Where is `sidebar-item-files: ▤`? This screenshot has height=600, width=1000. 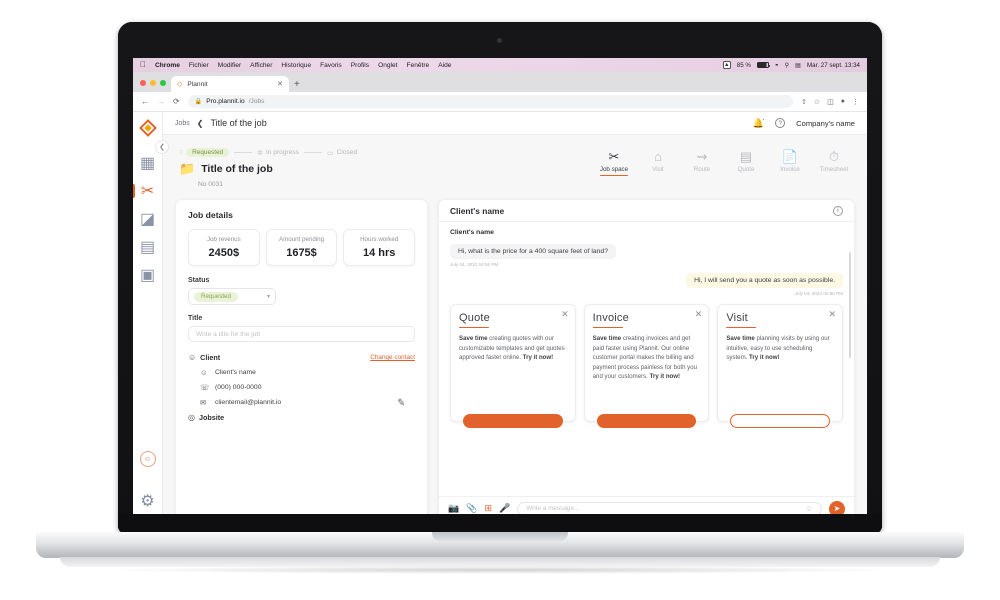 sidebar-item-files: ▤ is located at coordinates (148, 247).